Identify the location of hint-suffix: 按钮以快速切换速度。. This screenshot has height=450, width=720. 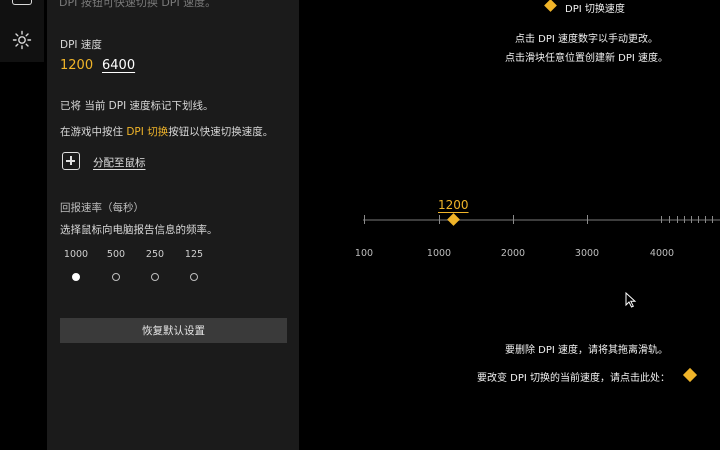
(221, 132).